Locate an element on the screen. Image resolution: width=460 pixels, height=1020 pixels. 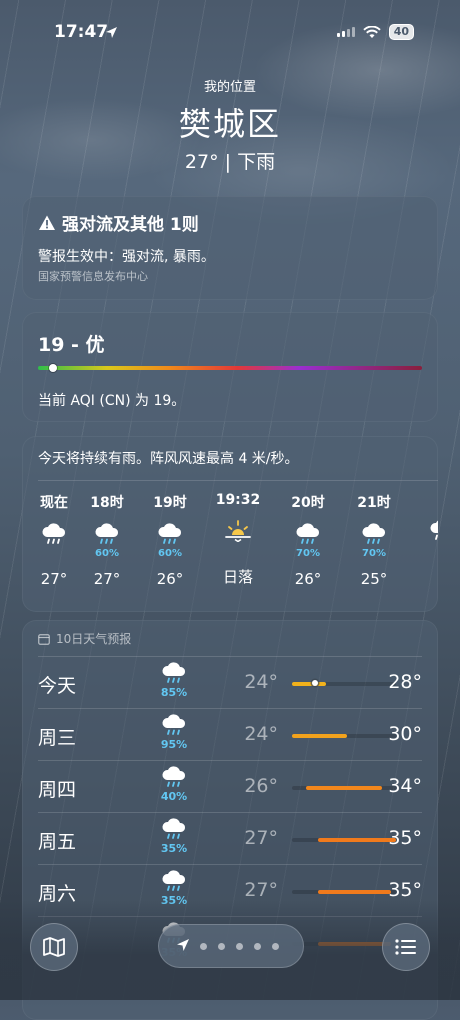
hour-label: 2 is located at coordinates (424, 500).